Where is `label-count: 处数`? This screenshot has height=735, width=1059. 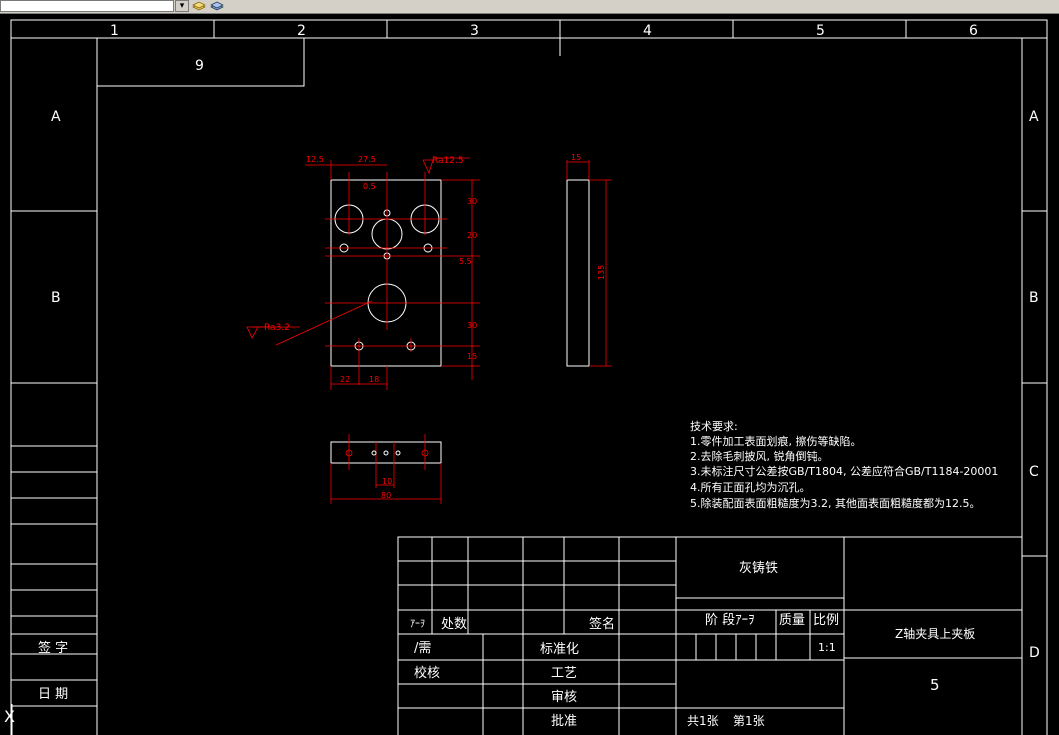 label-count: 处数 is located at coordinates (454, 624).